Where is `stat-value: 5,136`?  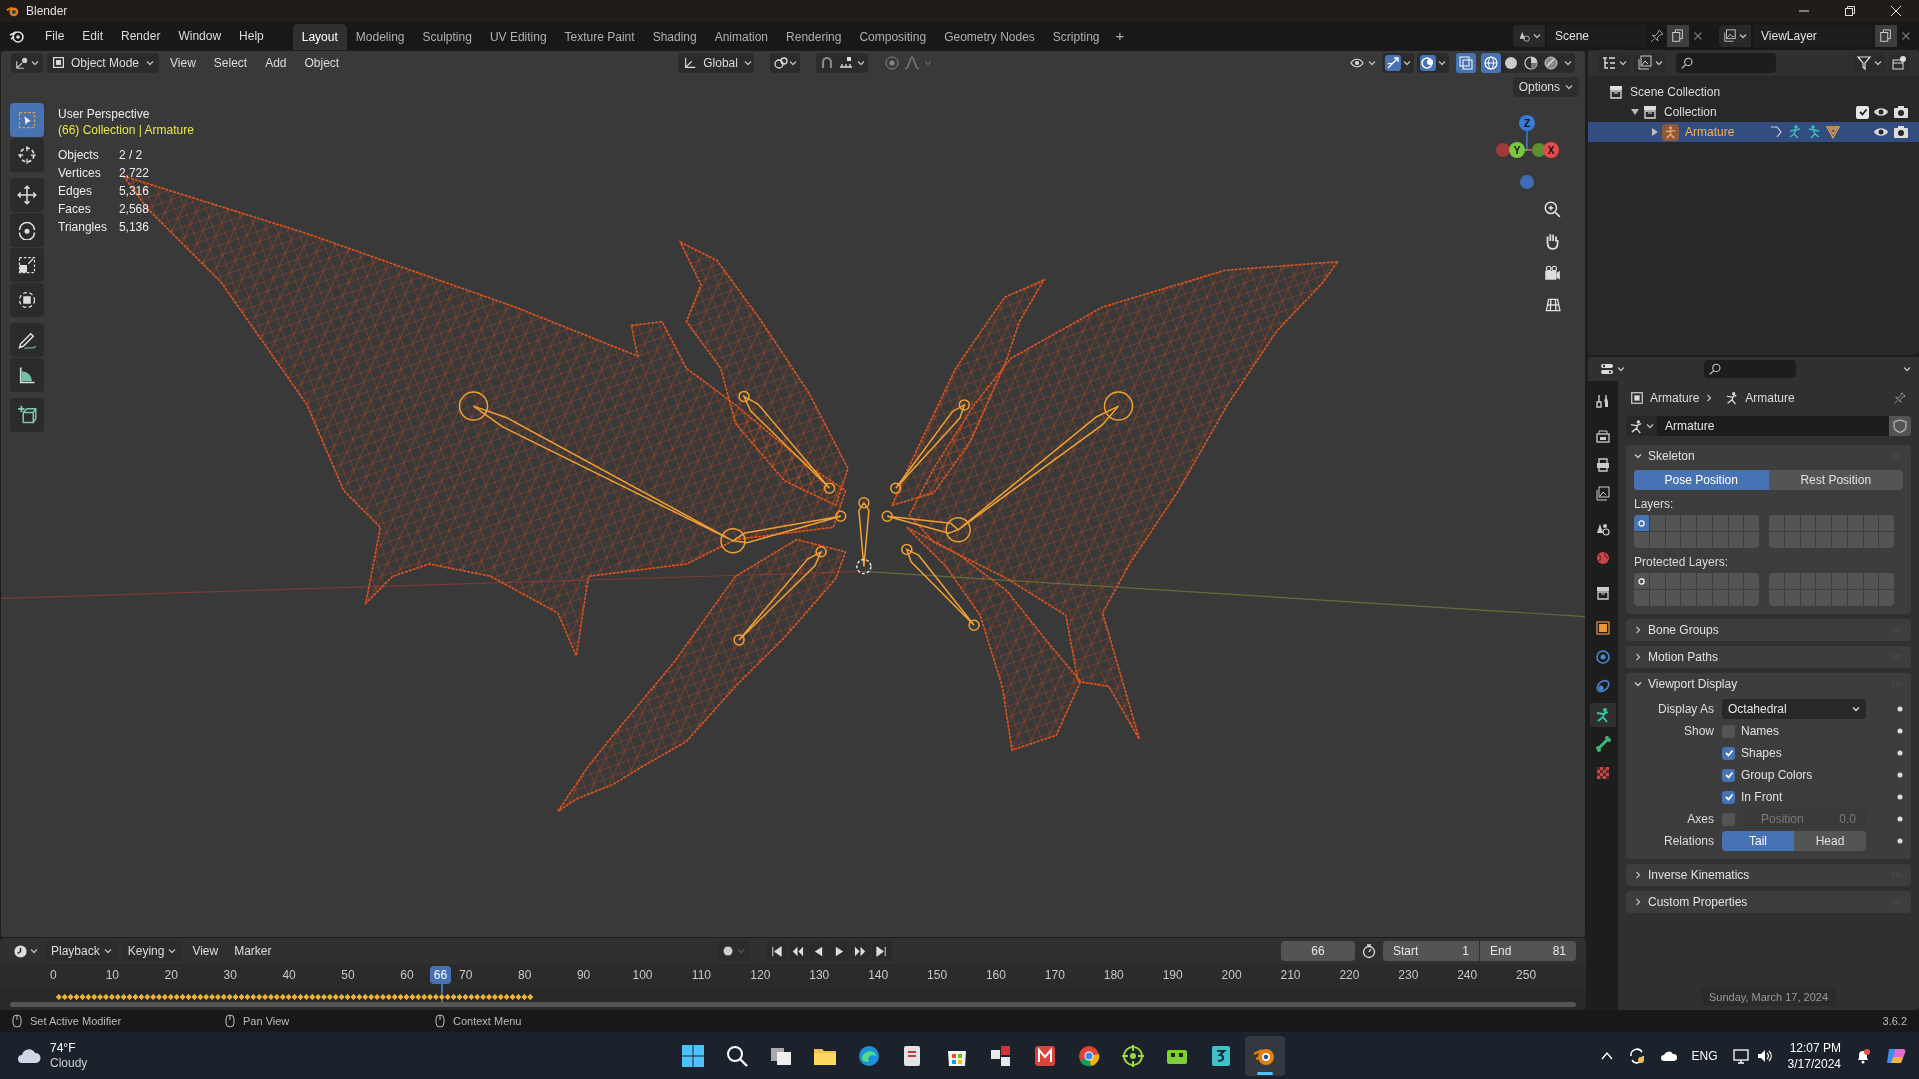 stat-value: 5,136 is located at coordinates (133, 227).